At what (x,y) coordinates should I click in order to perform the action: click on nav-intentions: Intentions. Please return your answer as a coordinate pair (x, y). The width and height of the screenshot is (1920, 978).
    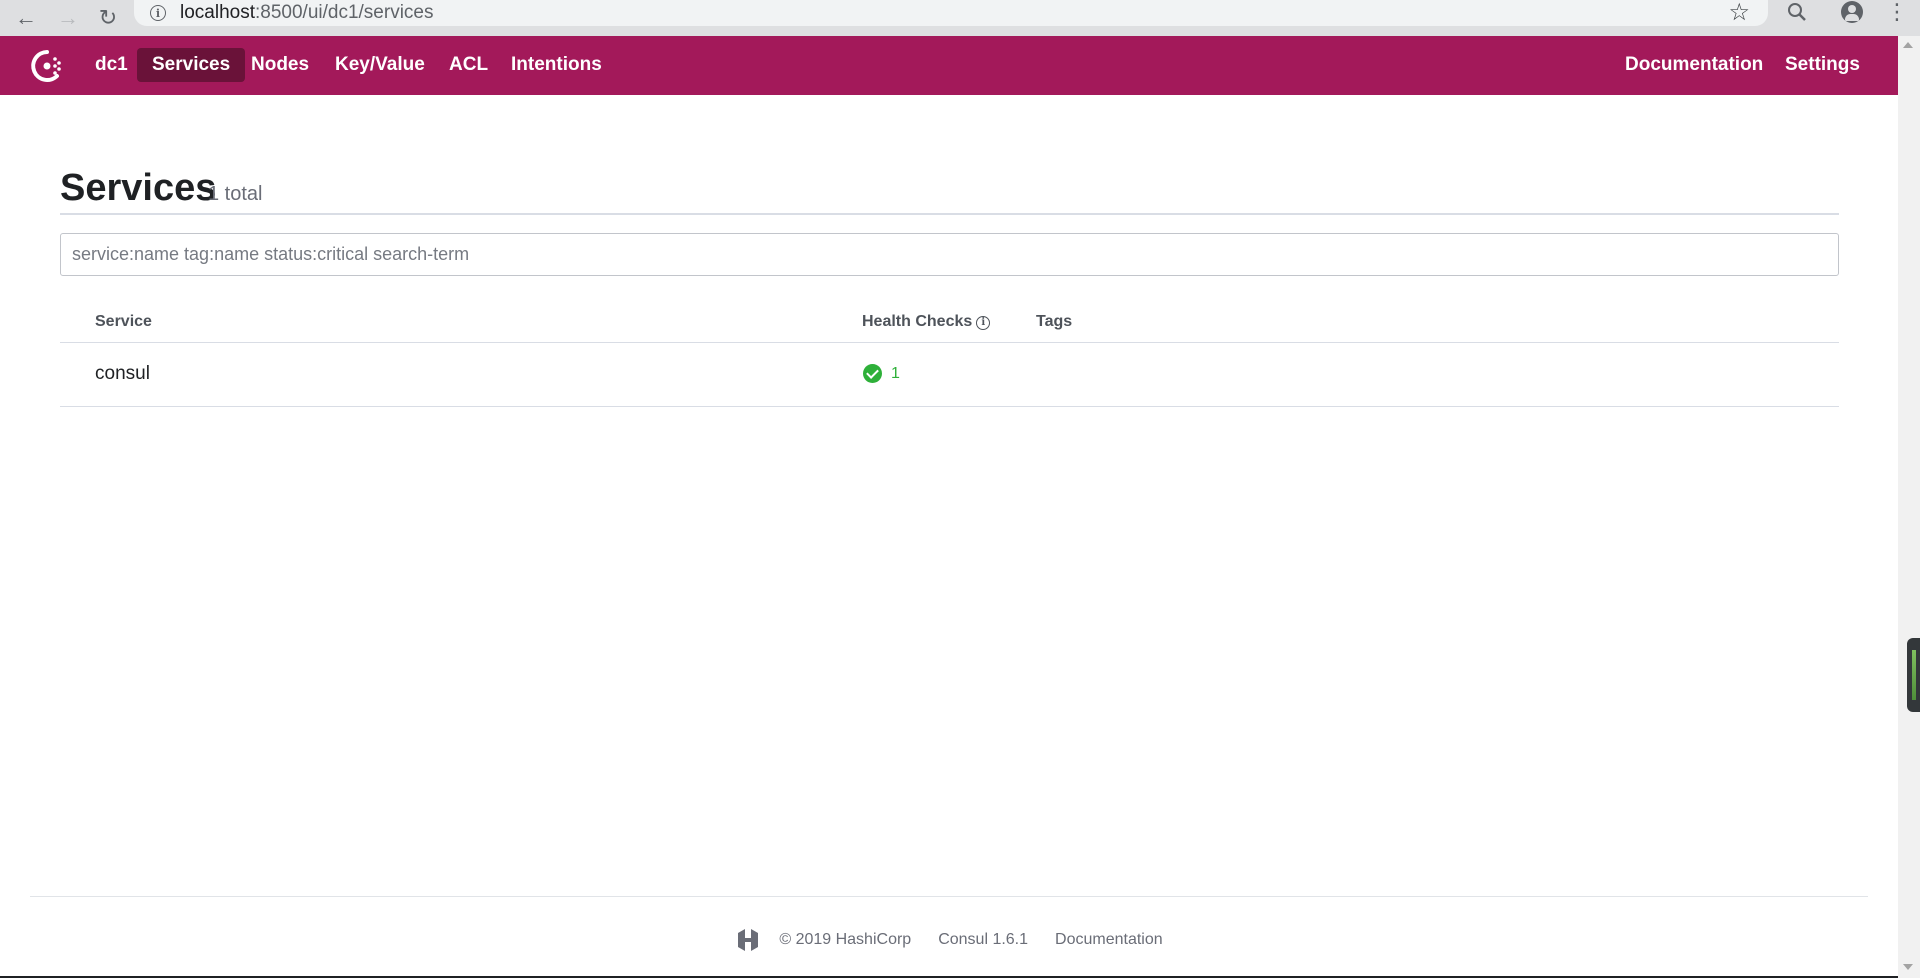
    Looking at the image, I should click on (556, 65).